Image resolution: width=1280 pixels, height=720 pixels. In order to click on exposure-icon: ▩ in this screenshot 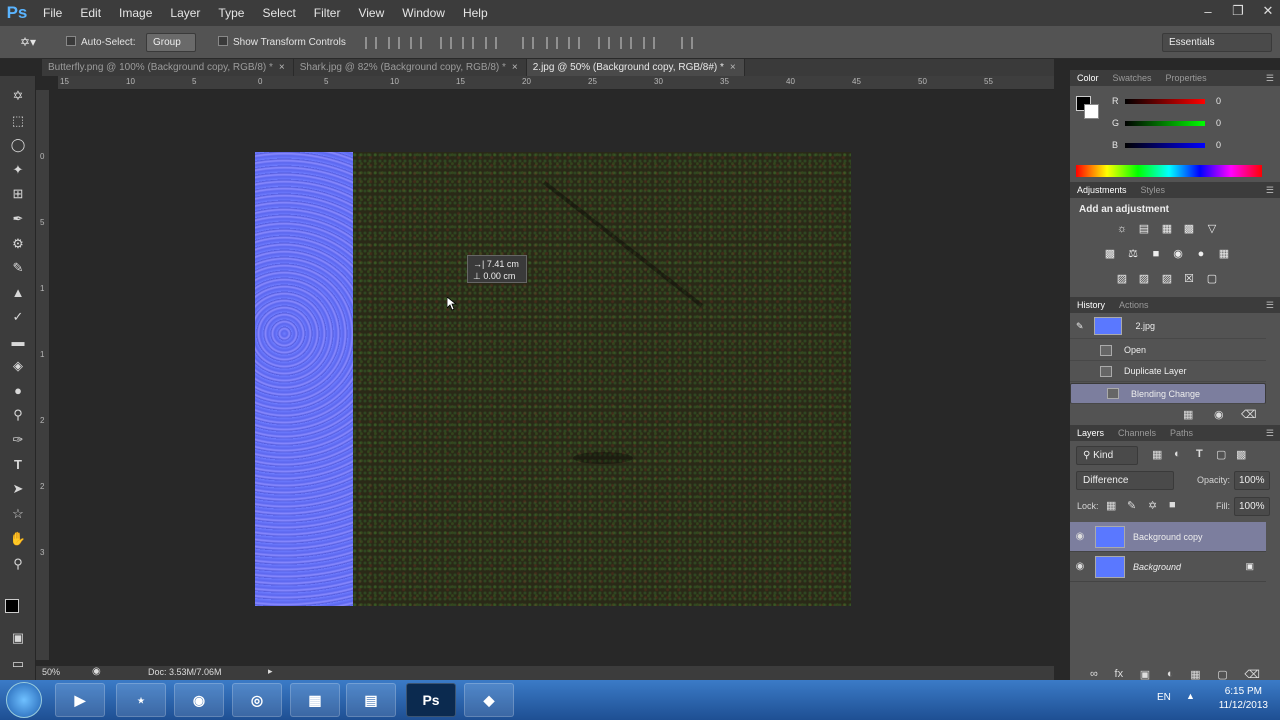, I will do `click(1189, 229)`.